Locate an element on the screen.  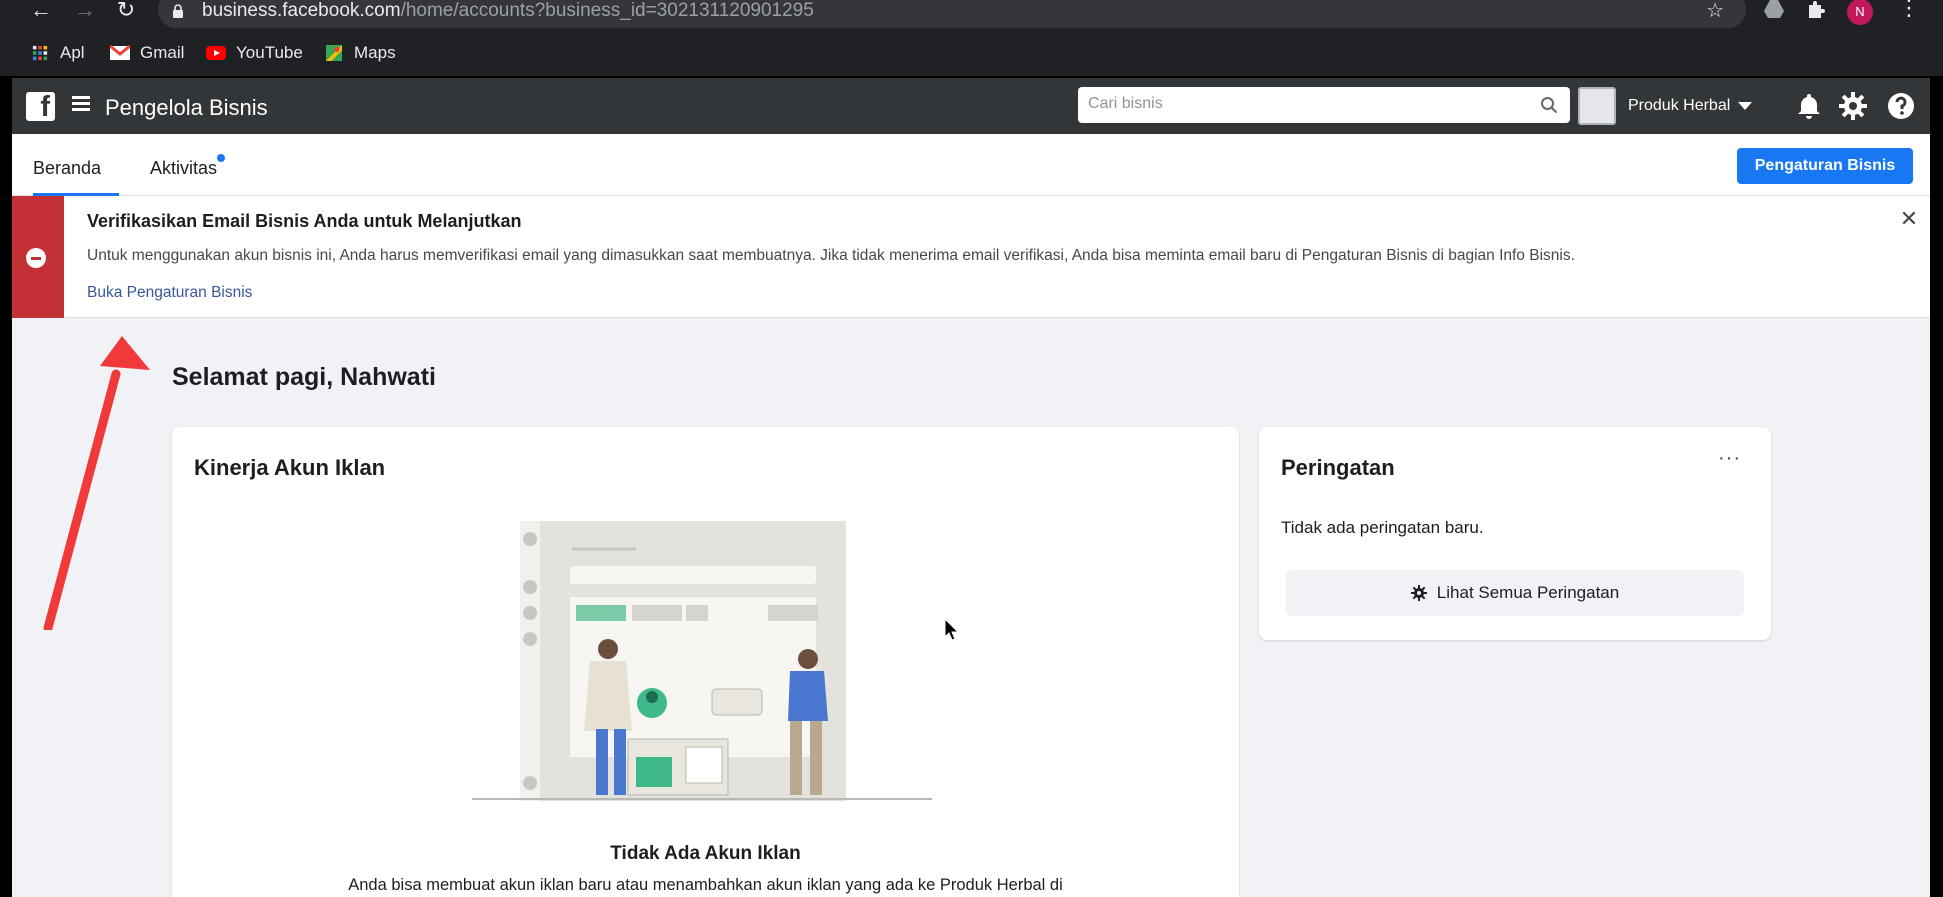
gmail-icon is located at coordinates (120, 52).